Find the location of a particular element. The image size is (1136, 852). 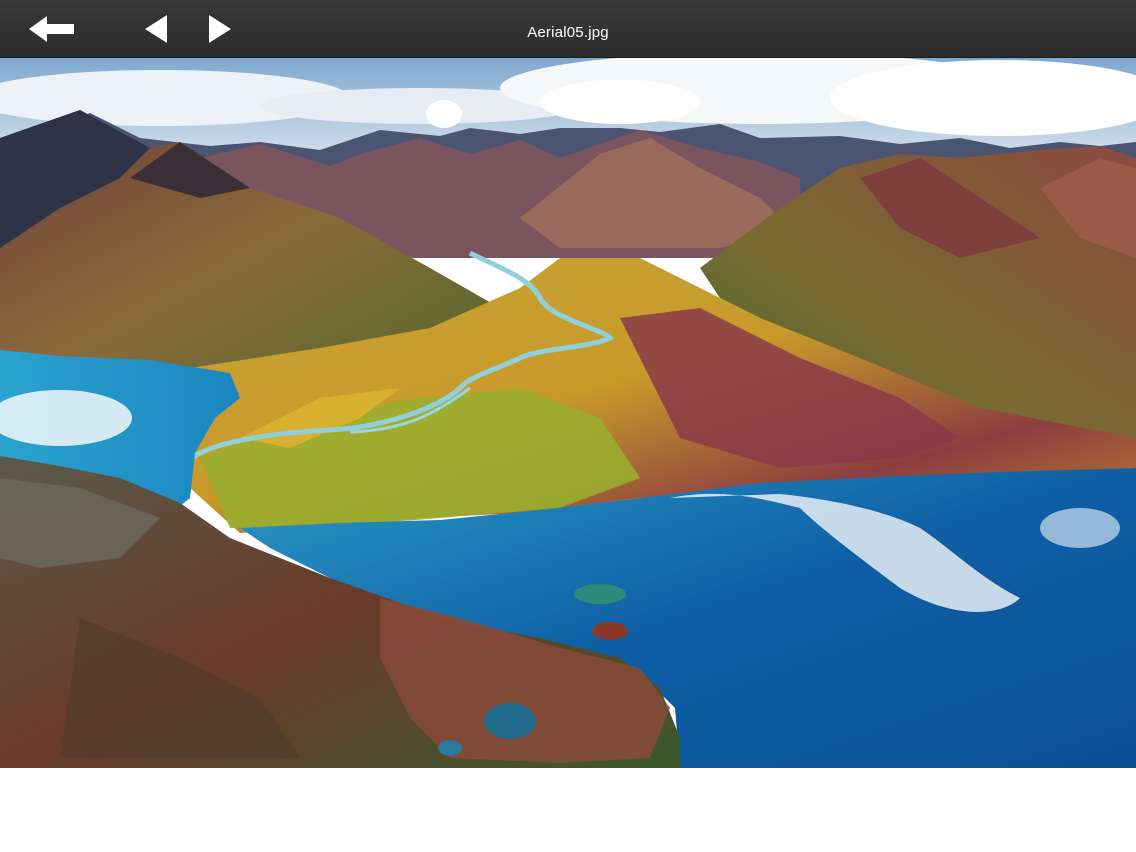

viewer-toolbar: Aerial05.jpg is located at coordinates (568, 29).